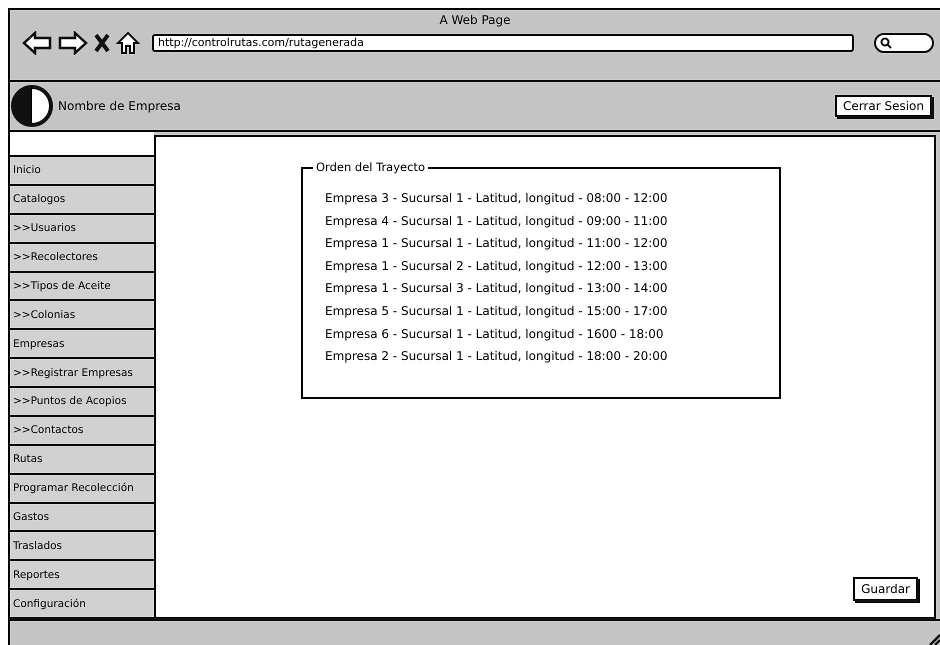  Describe the element at coordinates (497, 221) in the screenshot. I see `route-stop: Empresa 4 - Sucursal 1 - Latitud, longitud - 09:00 - 11:00` at that location.